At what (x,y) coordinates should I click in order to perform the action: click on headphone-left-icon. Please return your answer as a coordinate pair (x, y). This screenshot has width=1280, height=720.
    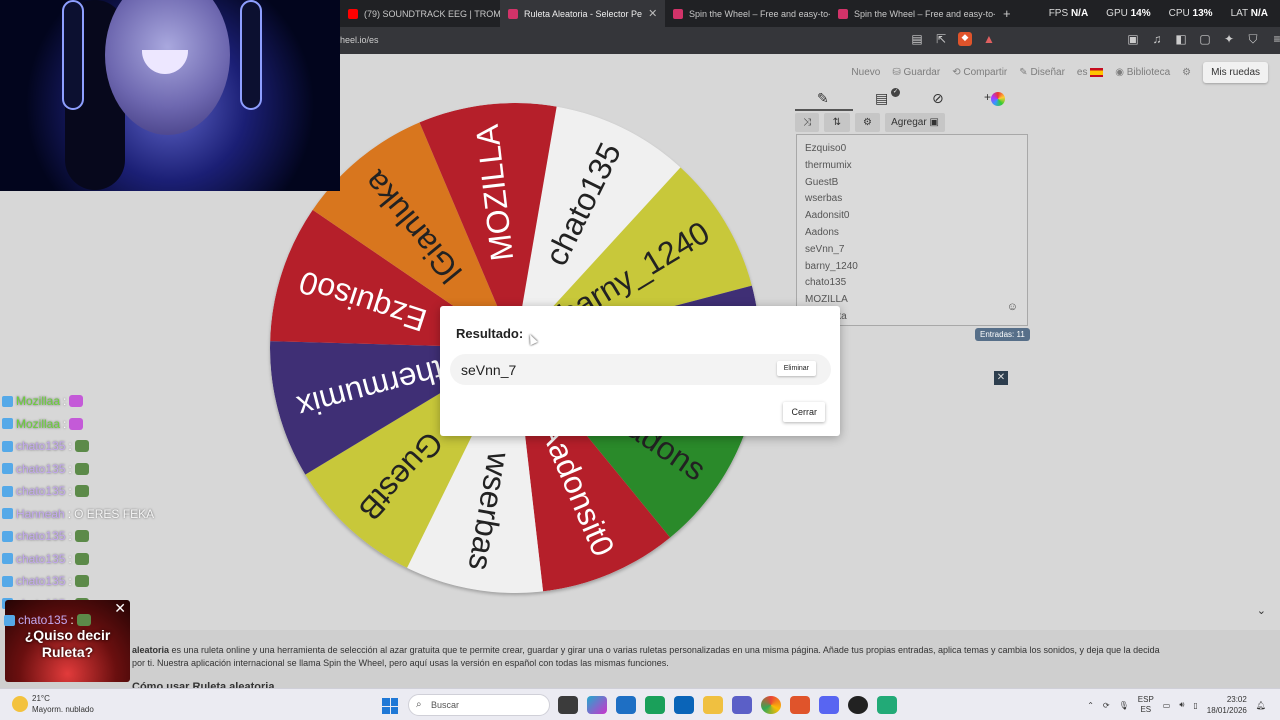
    Looking at the image, I should click on (73, 55).